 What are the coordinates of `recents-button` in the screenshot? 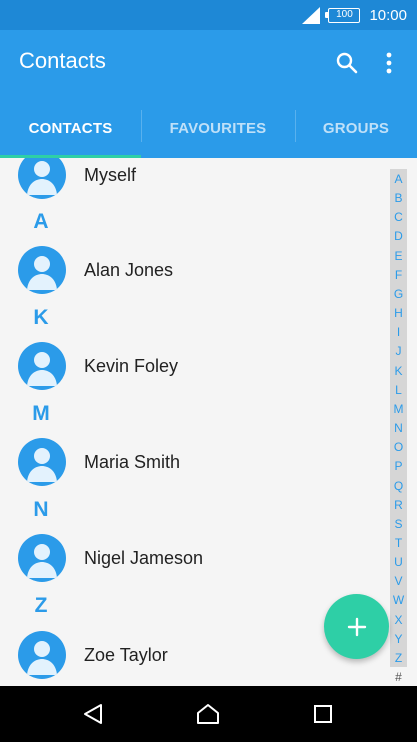 It's located at (323, 714).